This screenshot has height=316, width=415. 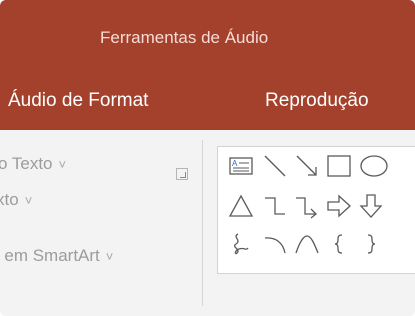 What do you see at coordinates (339, 244) in the screenshot?
I see `left-brace-icon` at bounding box center [339, 244].